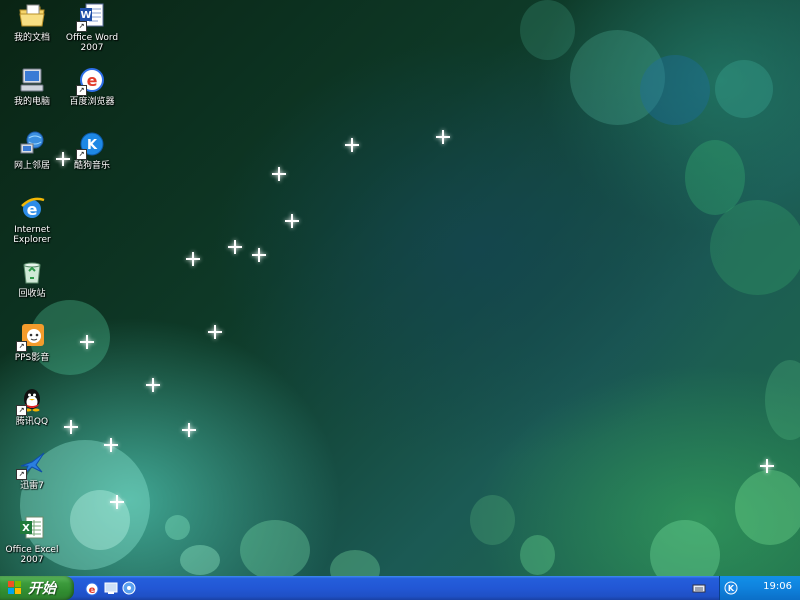 The image size is (800, 600). I want to click on desktop-icon-label: 我的文档, so click(31, 38).